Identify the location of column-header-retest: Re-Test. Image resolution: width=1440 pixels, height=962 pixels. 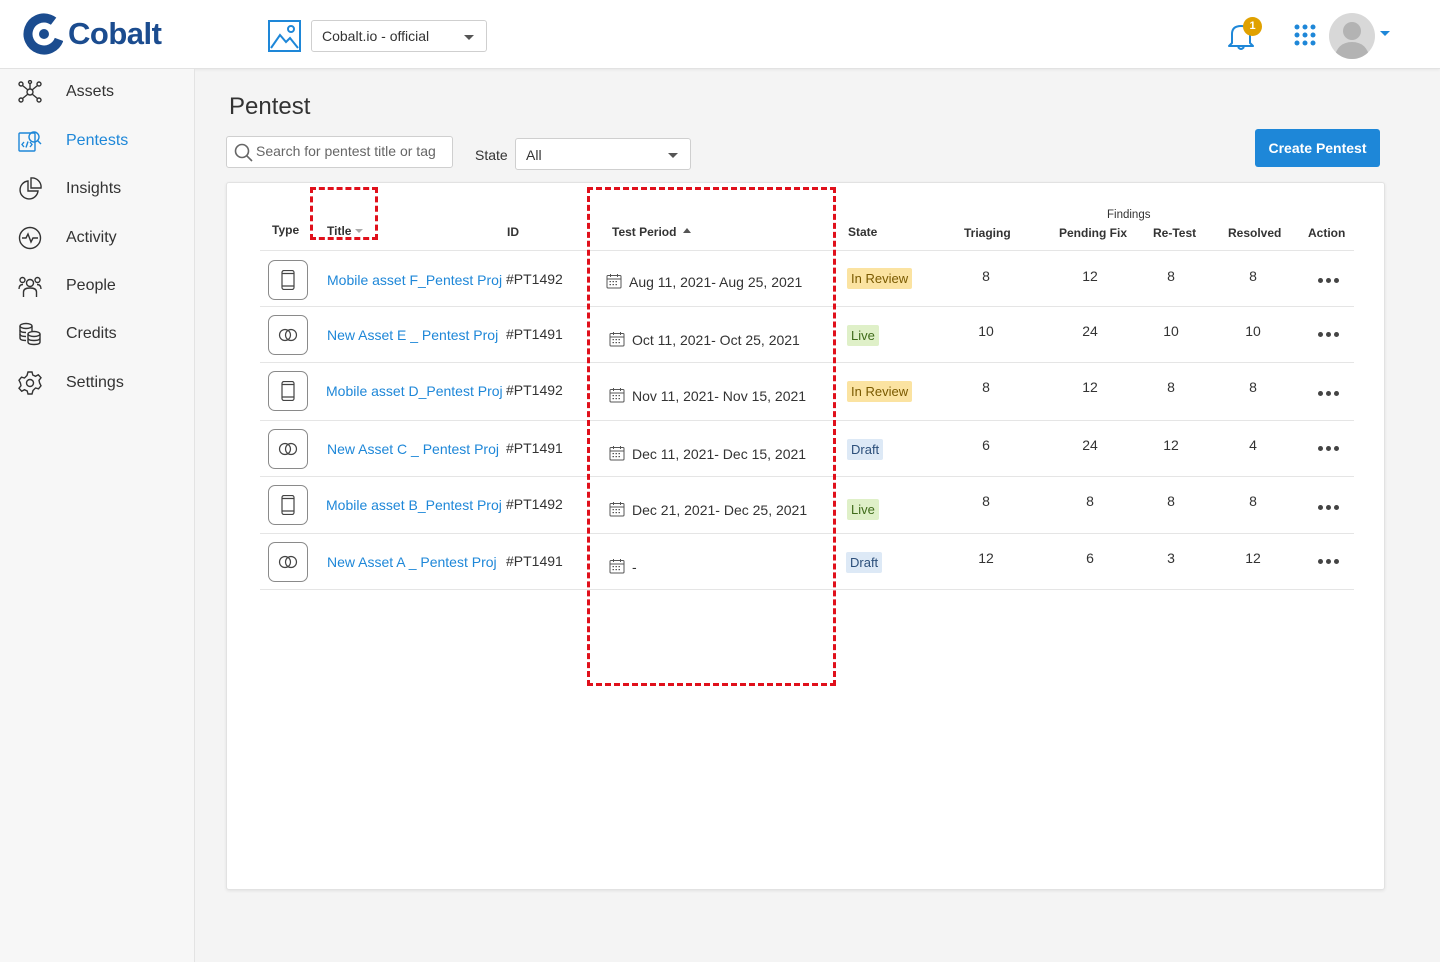
(1175, 233).